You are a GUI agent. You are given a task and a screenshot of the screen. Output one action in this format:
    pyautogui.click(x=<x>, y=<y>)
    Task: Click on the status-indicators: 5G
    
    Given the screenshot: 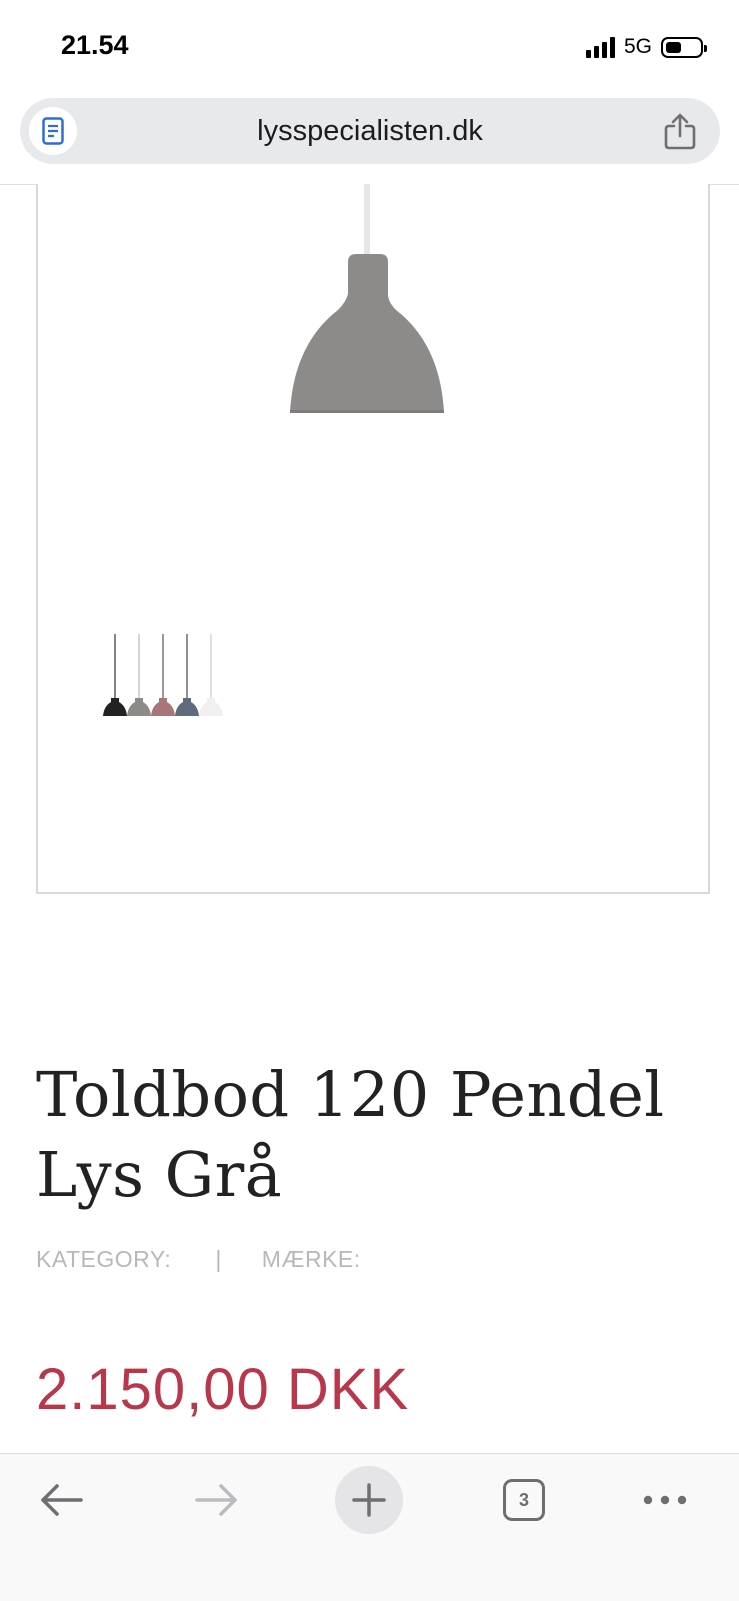 What is the action you would take?
    pyautogui.click(x=646, y=47)
    